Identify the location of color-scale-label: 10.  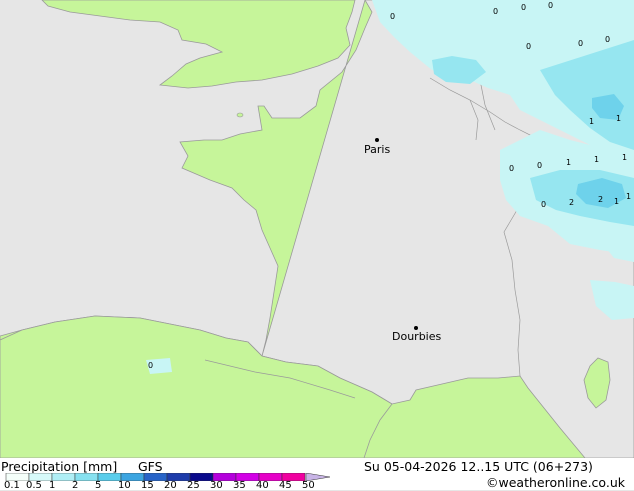
(124, 485).